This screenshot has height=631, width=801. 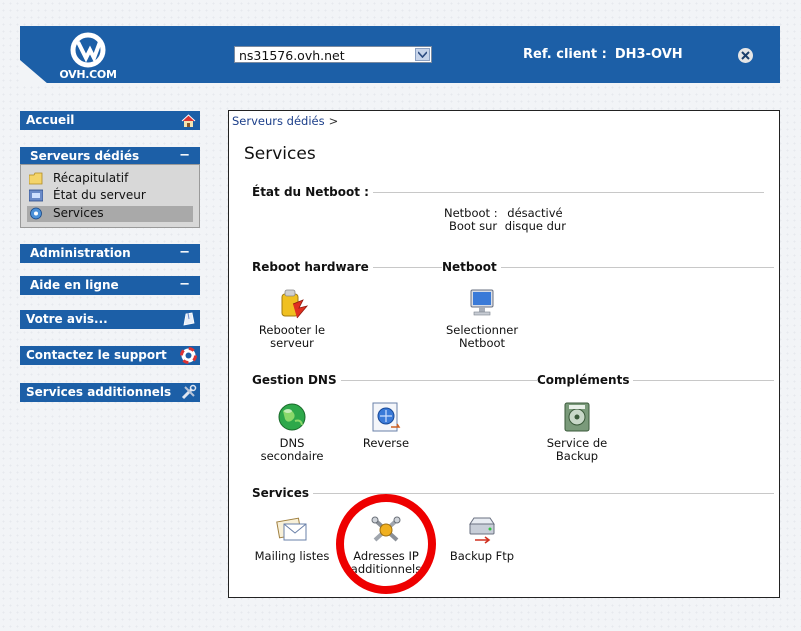 What do you see at coordinates (36, 178) in the screenshot?
I see `folder-icon` at bounding box center [36, 178].